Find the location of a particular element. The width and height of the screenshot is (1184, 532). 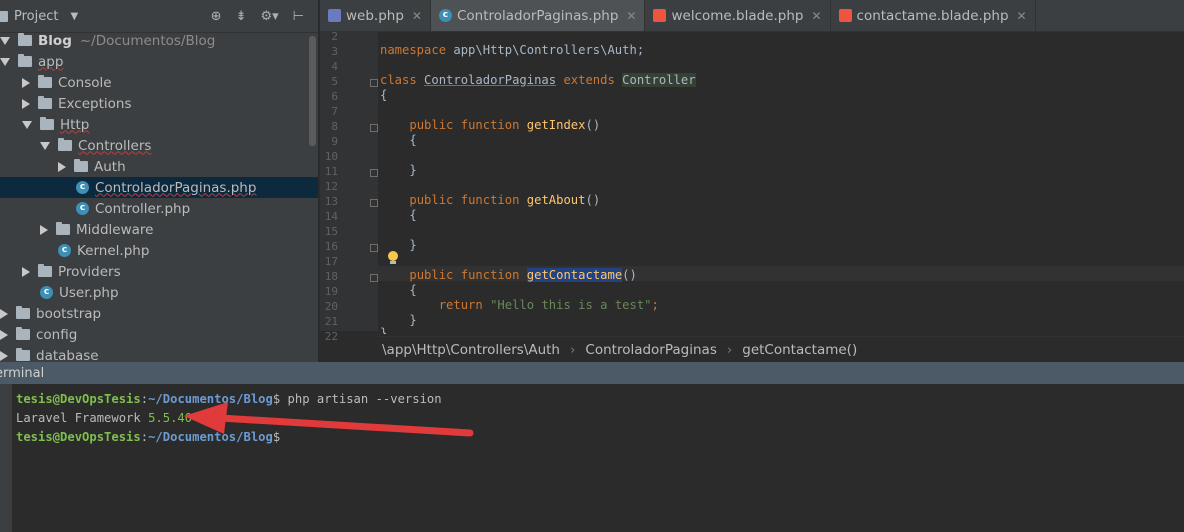

code-line-21: } is located at coordinates (398, 320).